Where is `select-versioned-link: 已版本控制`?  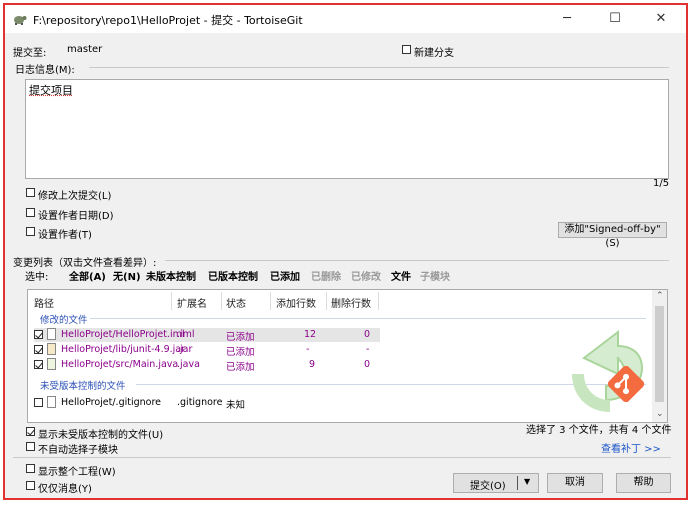 select-versioned-link: 已版本控制 is located at coordinates (233, 275).